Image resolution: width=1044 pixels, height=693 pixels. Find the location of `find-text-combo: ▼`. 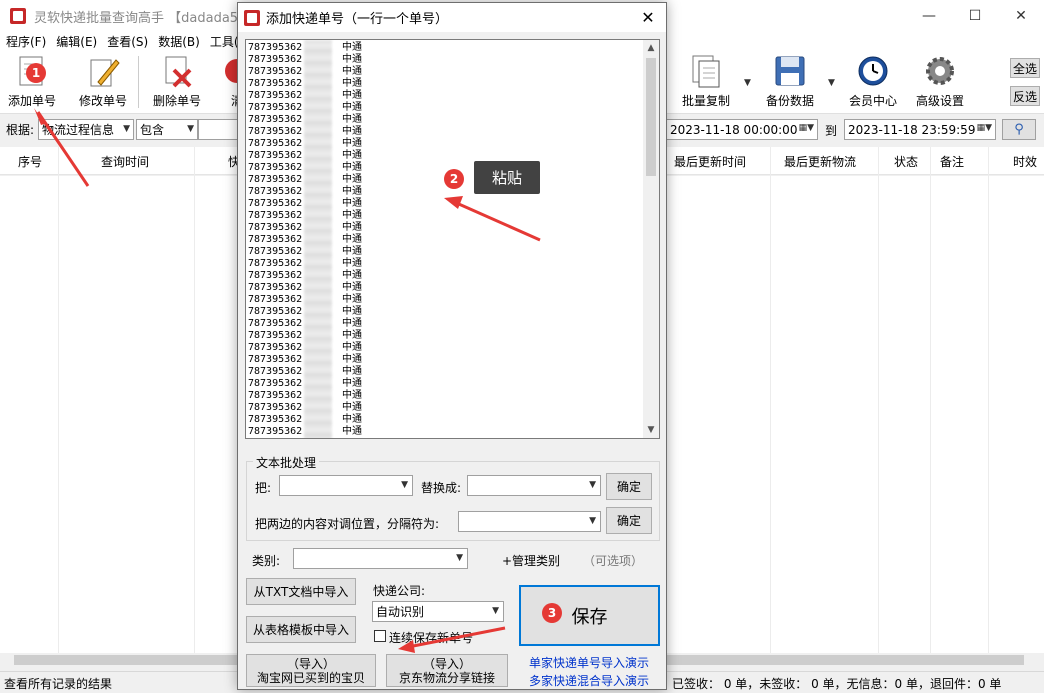

find-text-combo: ▼ is located at coordinates (346, 485).